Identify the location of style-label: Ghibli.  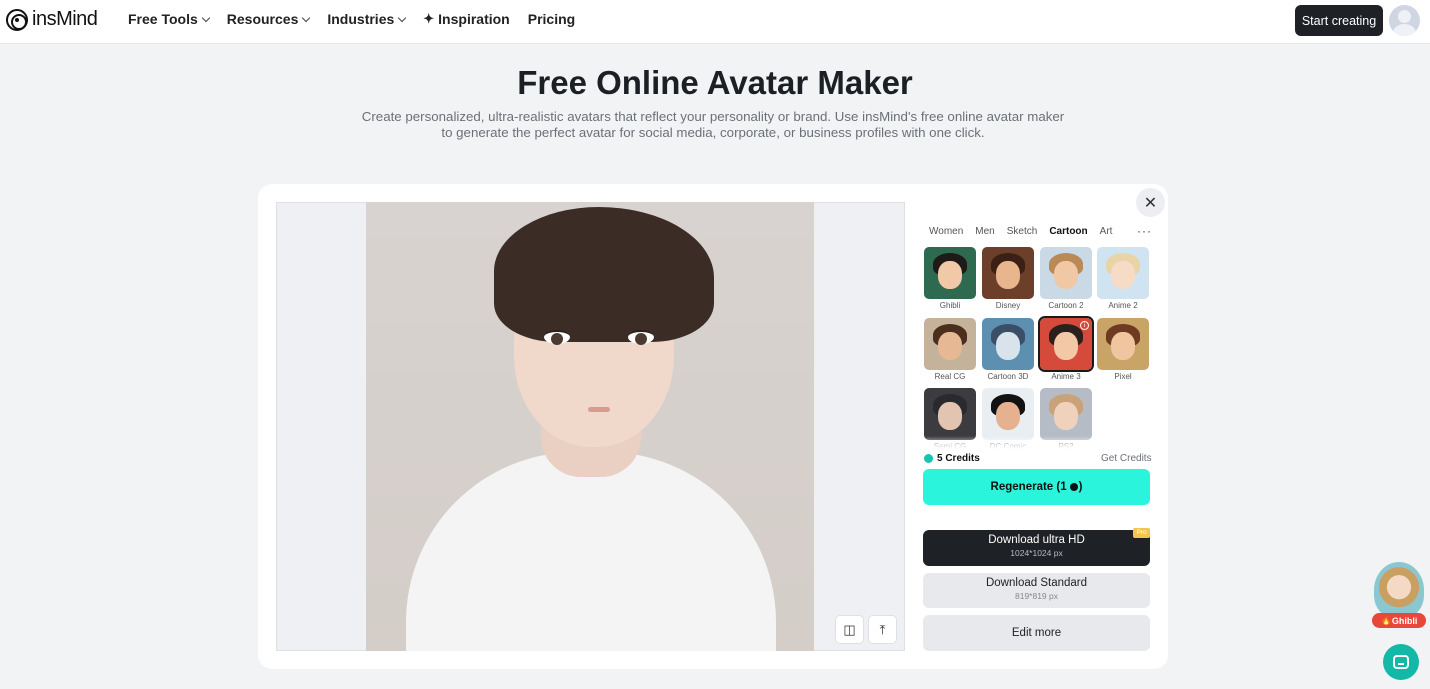
(950, 305).